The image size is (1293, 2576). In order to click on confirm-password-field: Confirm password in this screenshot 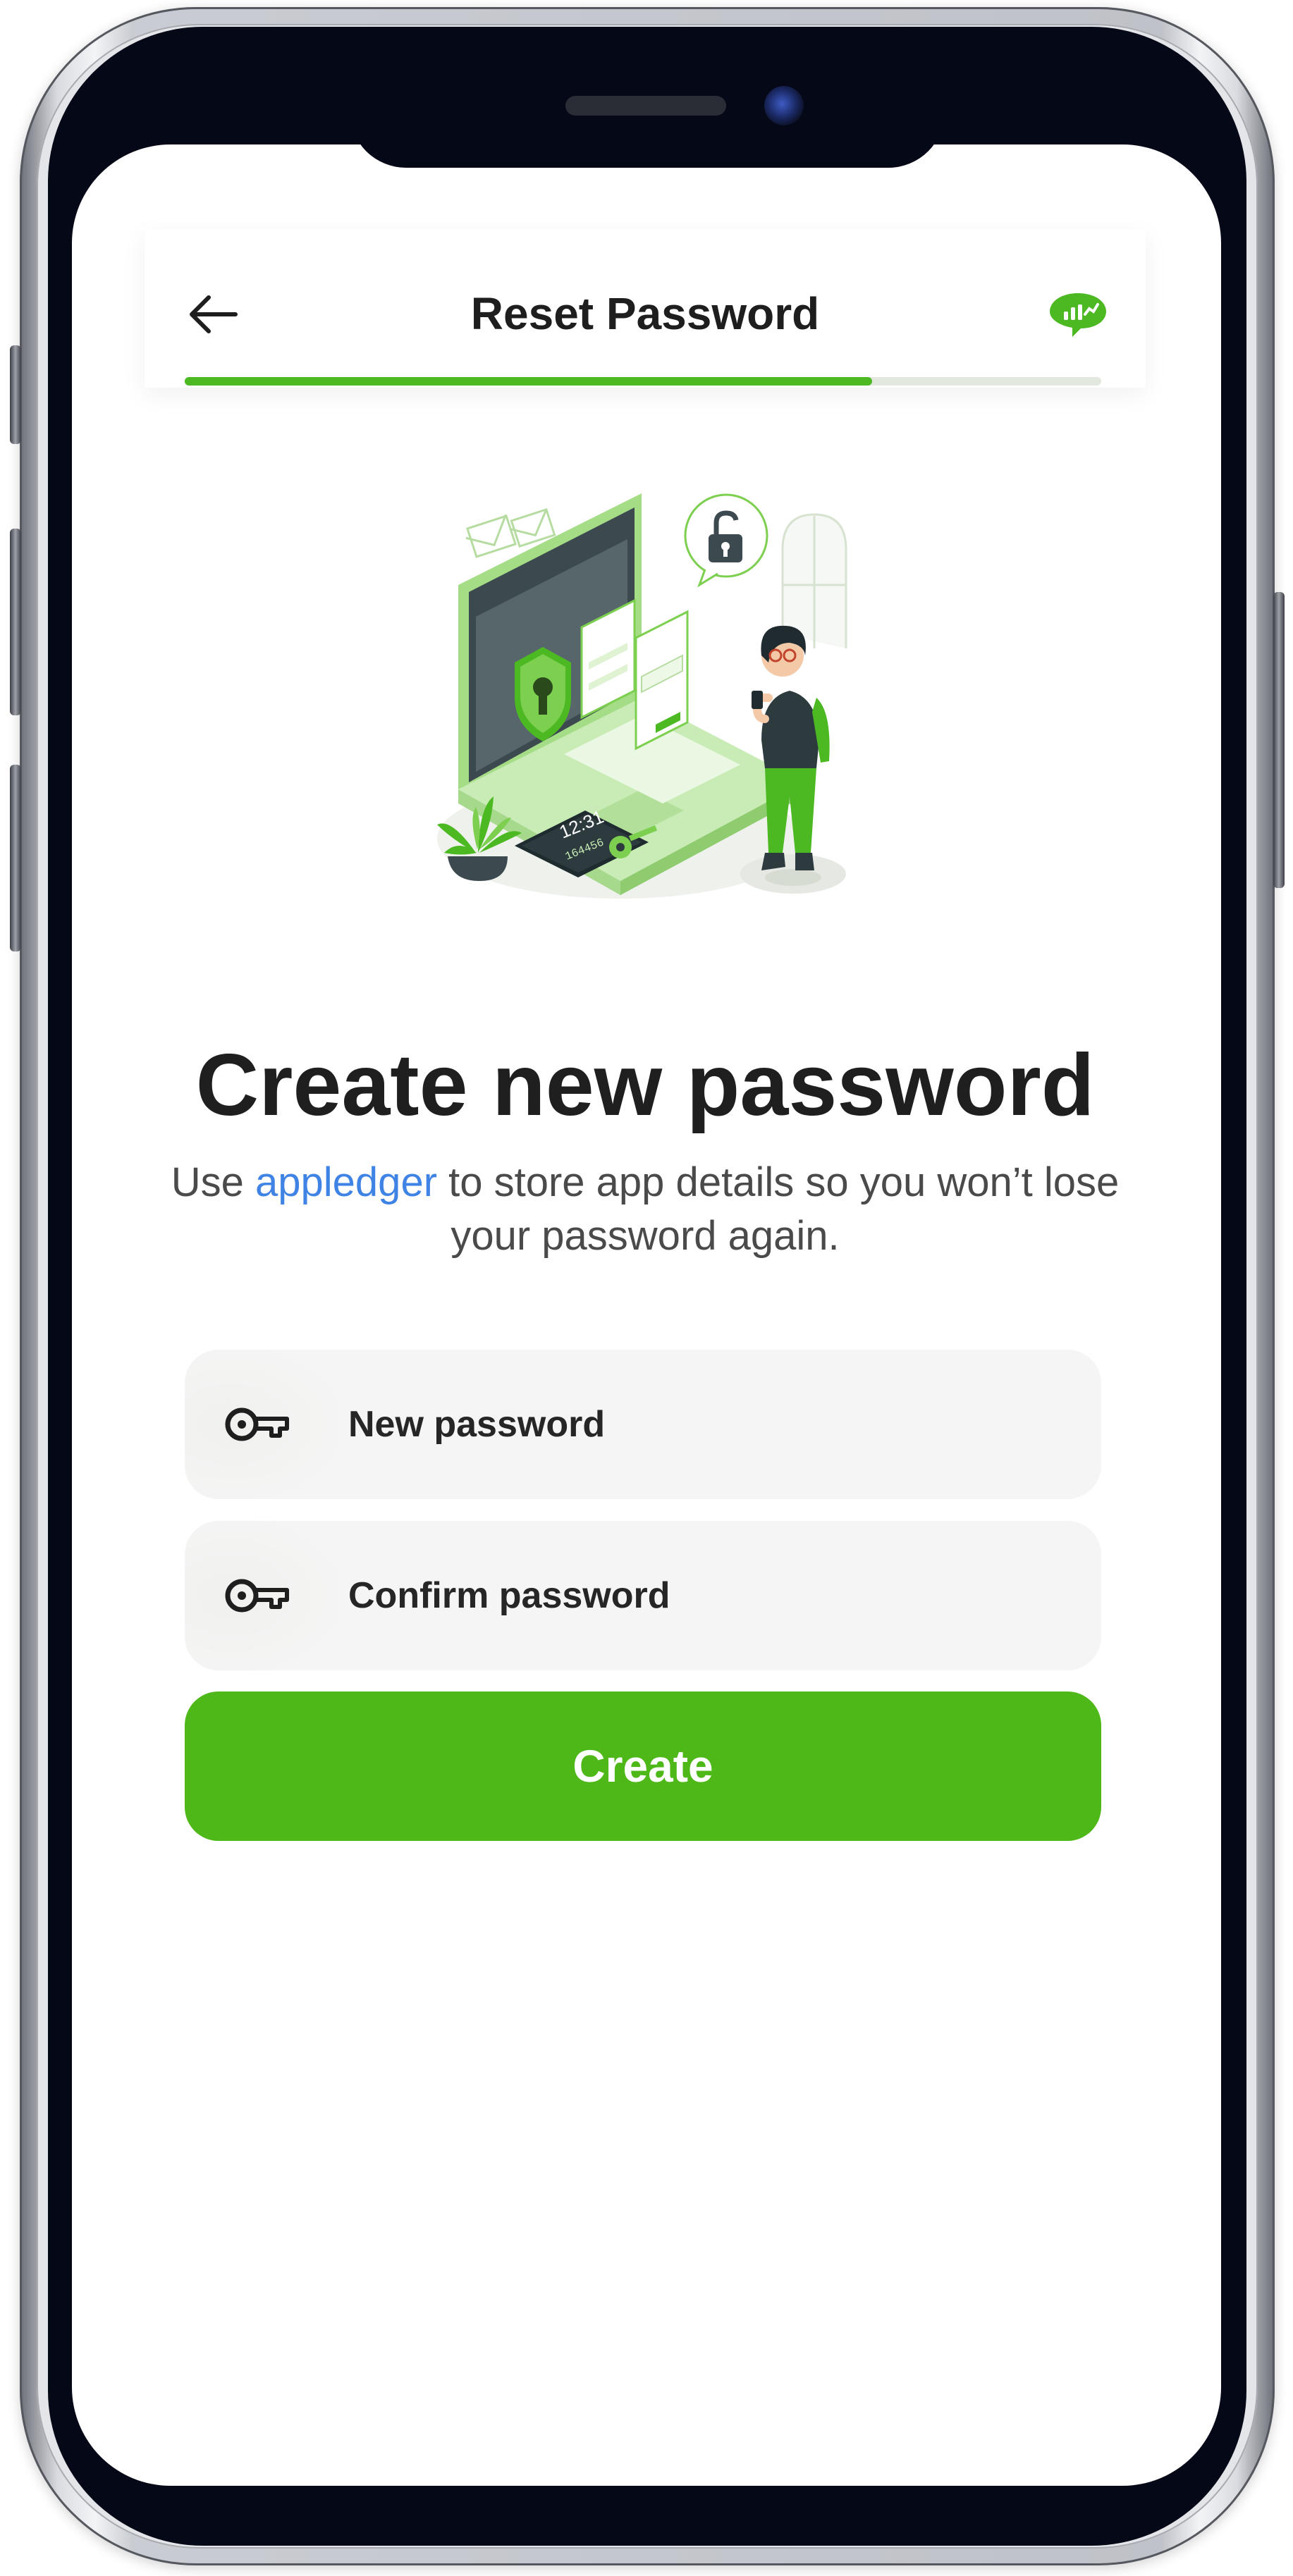, I will do `click(643, 1595)`.